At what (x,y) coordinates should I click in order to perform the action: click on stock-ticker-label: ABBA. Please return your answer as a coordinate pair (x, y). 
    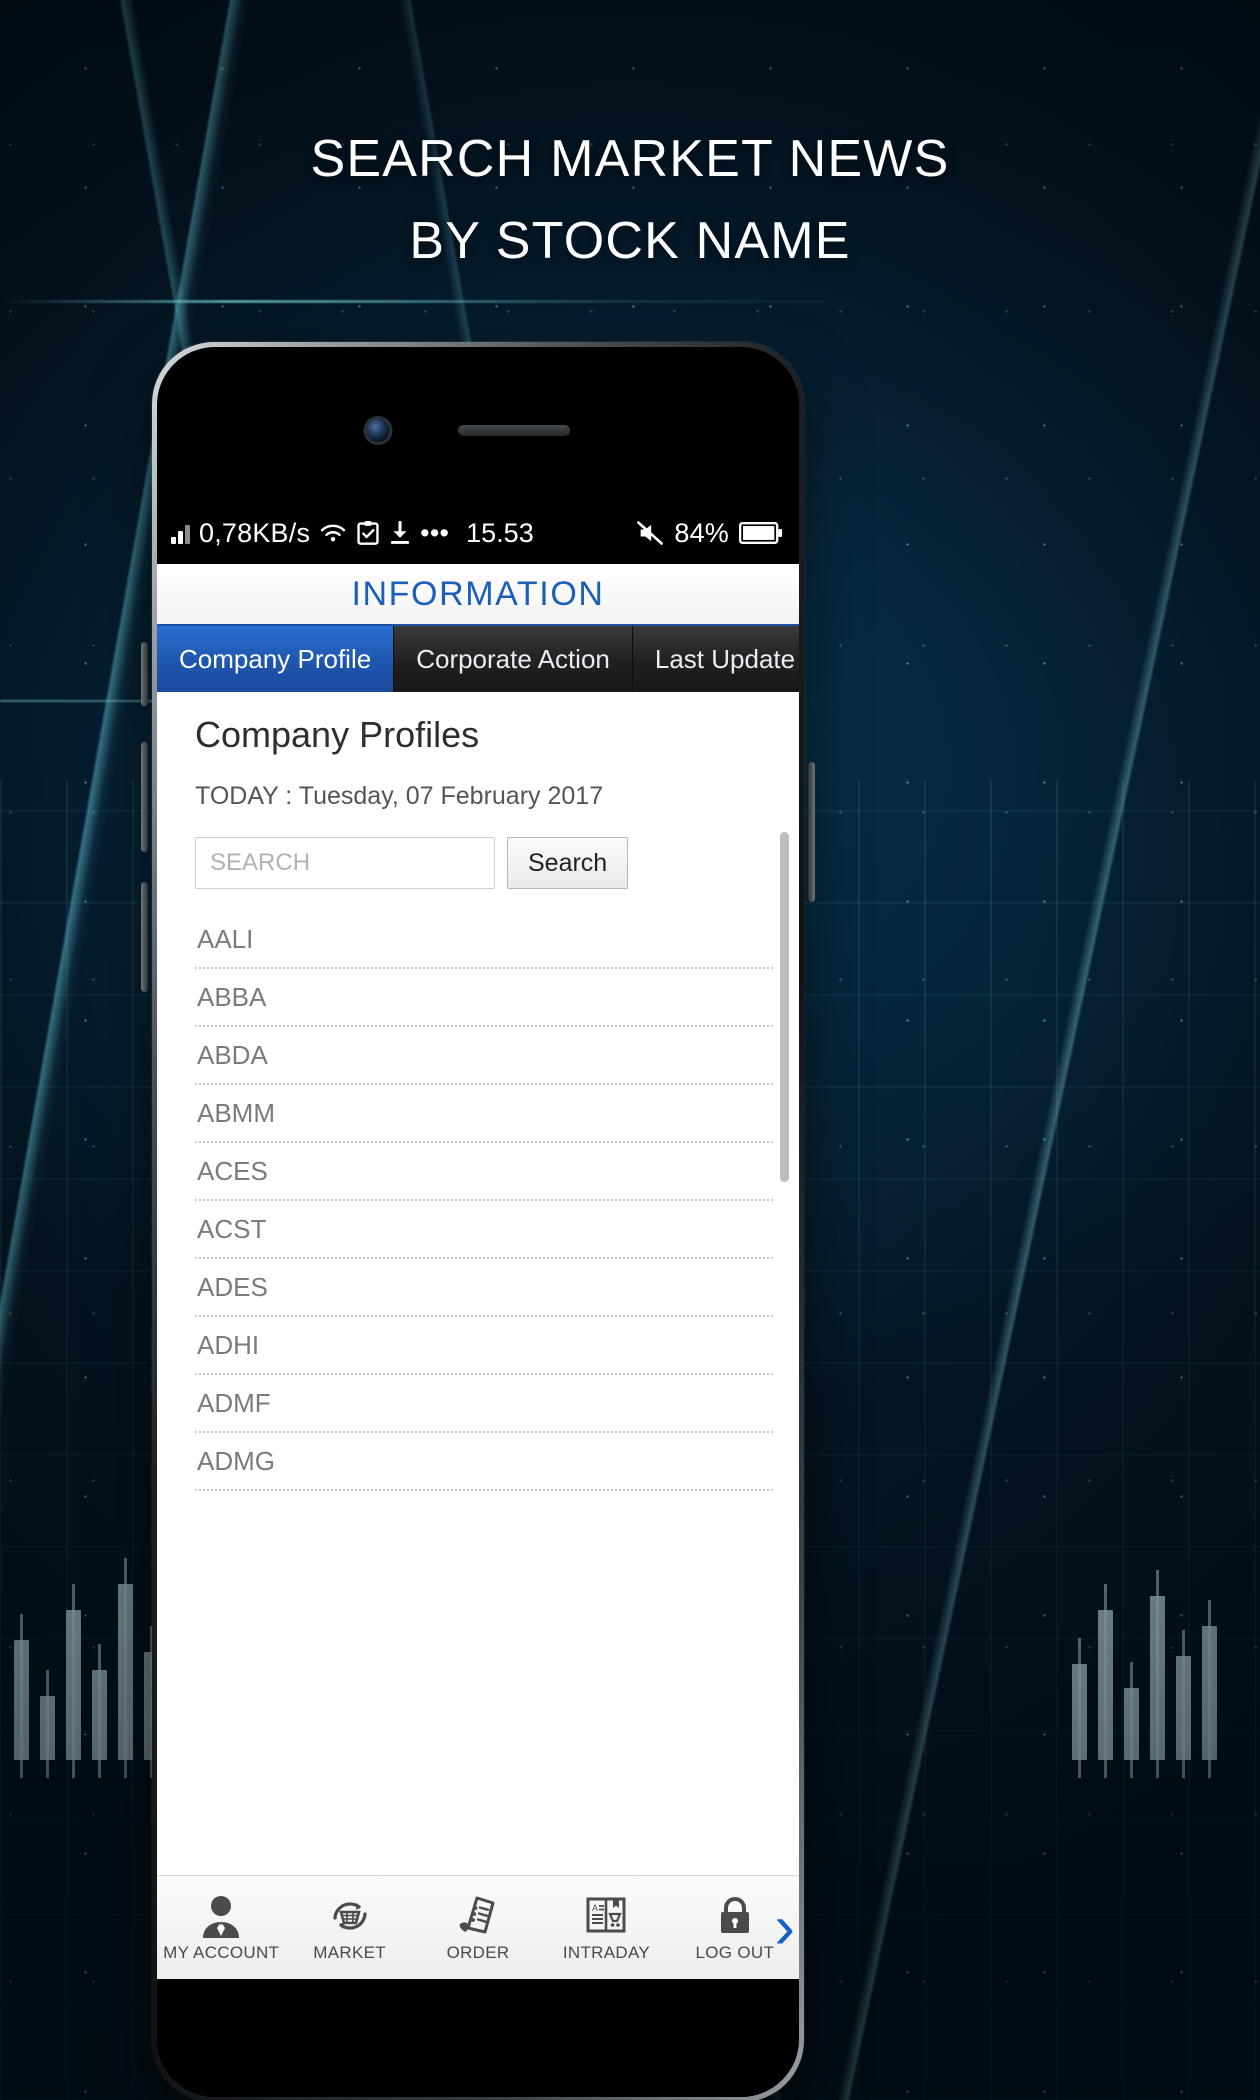
    Looking at the image, I should click on (232, 996).